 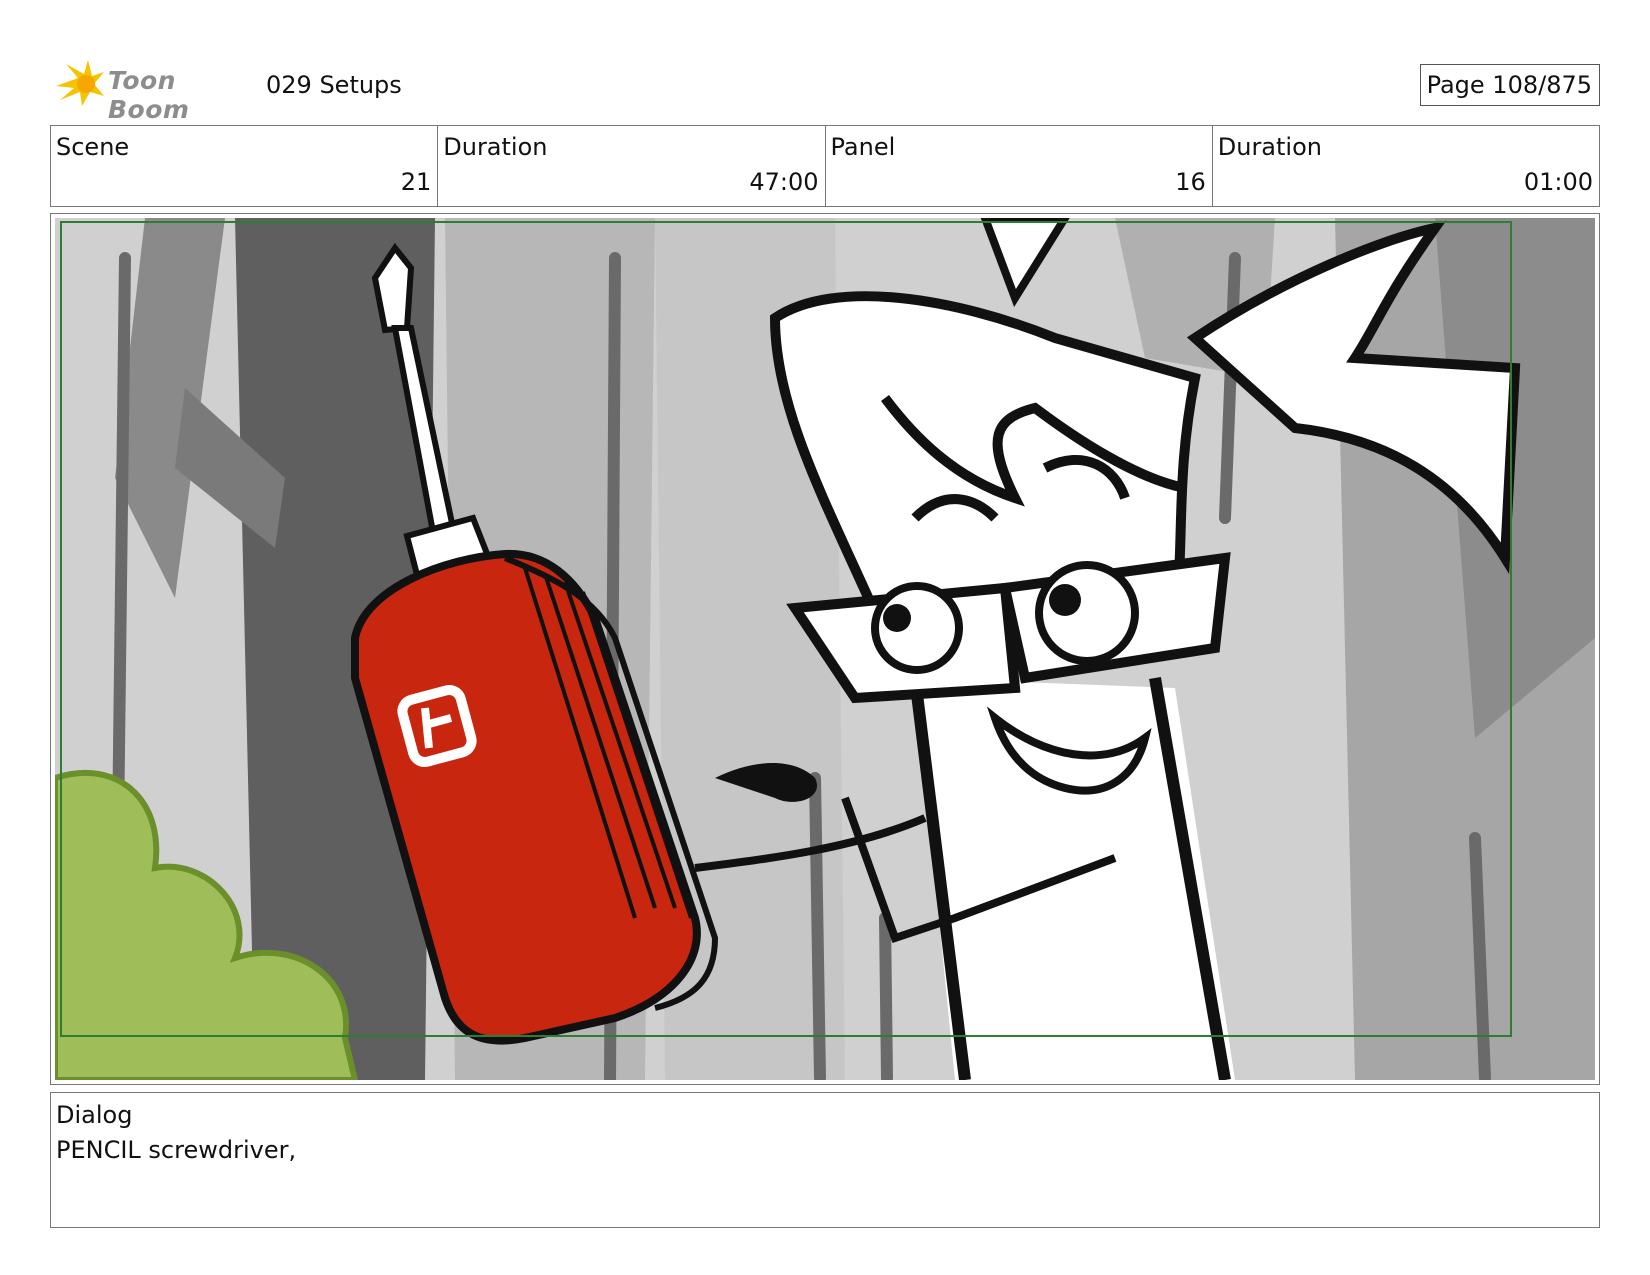 What do you see at coordinates (784, 182) in the screenshot?
I see `scene-duration-value: 47:00` at bounding box center [784, 182].